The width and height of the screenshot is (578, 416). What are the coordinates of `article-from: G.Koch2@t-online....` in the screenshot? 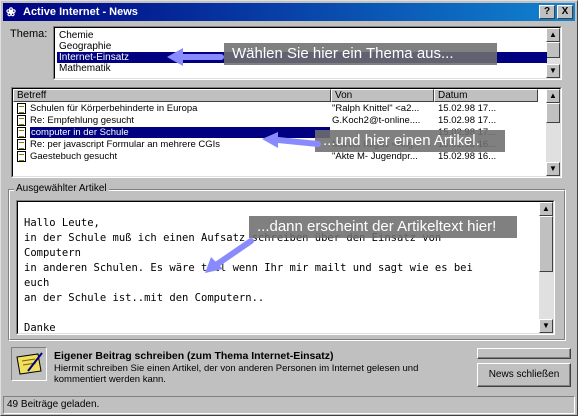 It's located at (376, 120).